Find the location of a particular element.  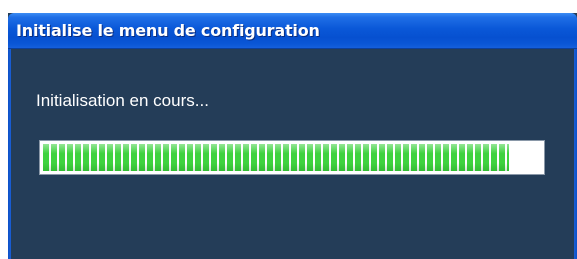

progress-bar-fill is located at coordinates (276, 157).